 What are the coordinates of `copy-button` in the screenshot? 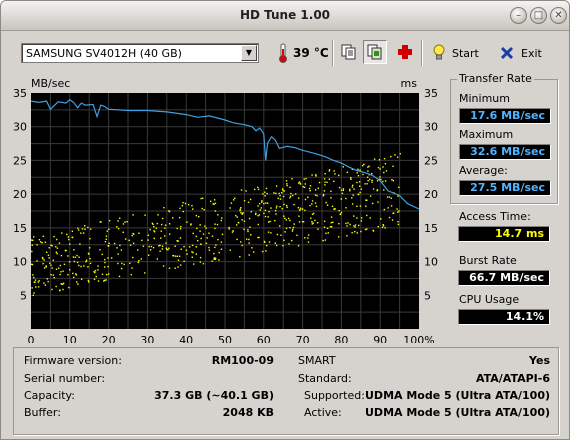 It's located at (349, 52).